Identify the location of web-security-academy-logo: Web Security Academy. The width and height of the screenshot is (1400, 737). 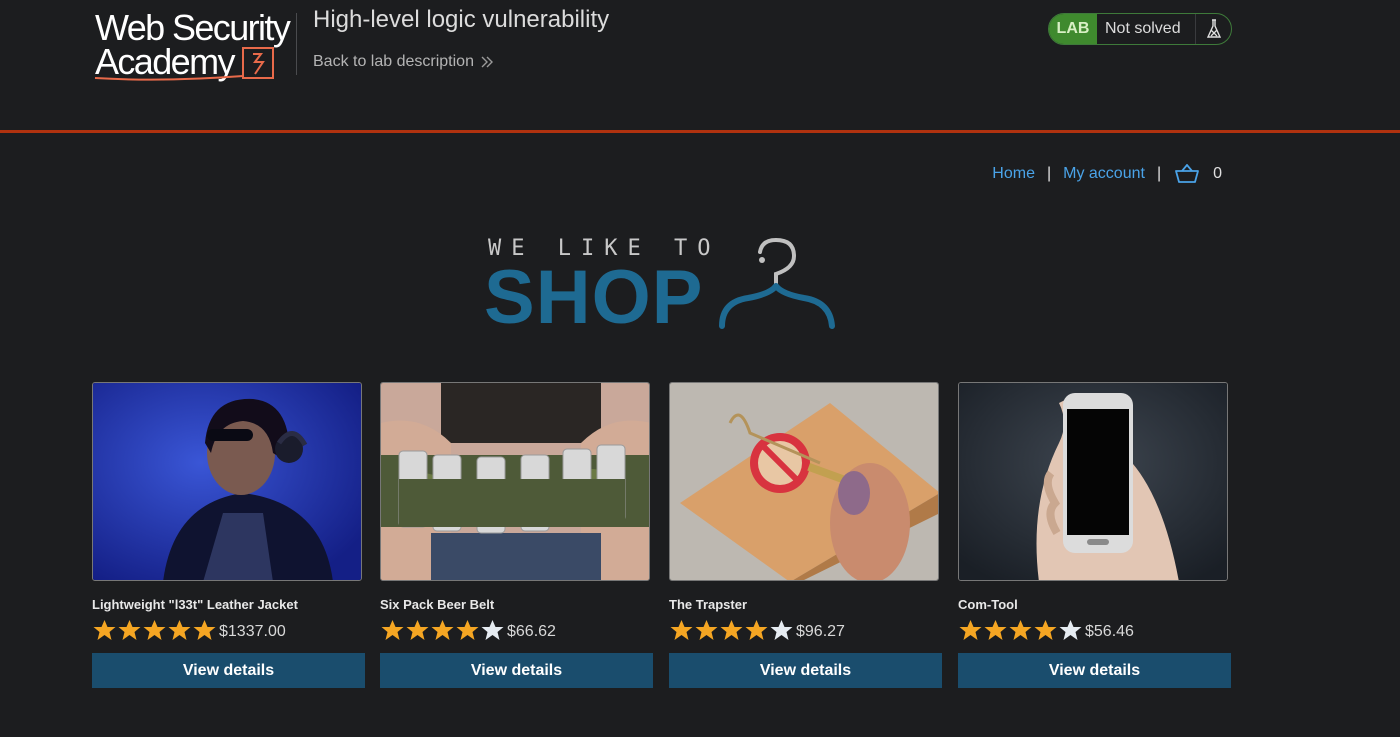
(193, 47).